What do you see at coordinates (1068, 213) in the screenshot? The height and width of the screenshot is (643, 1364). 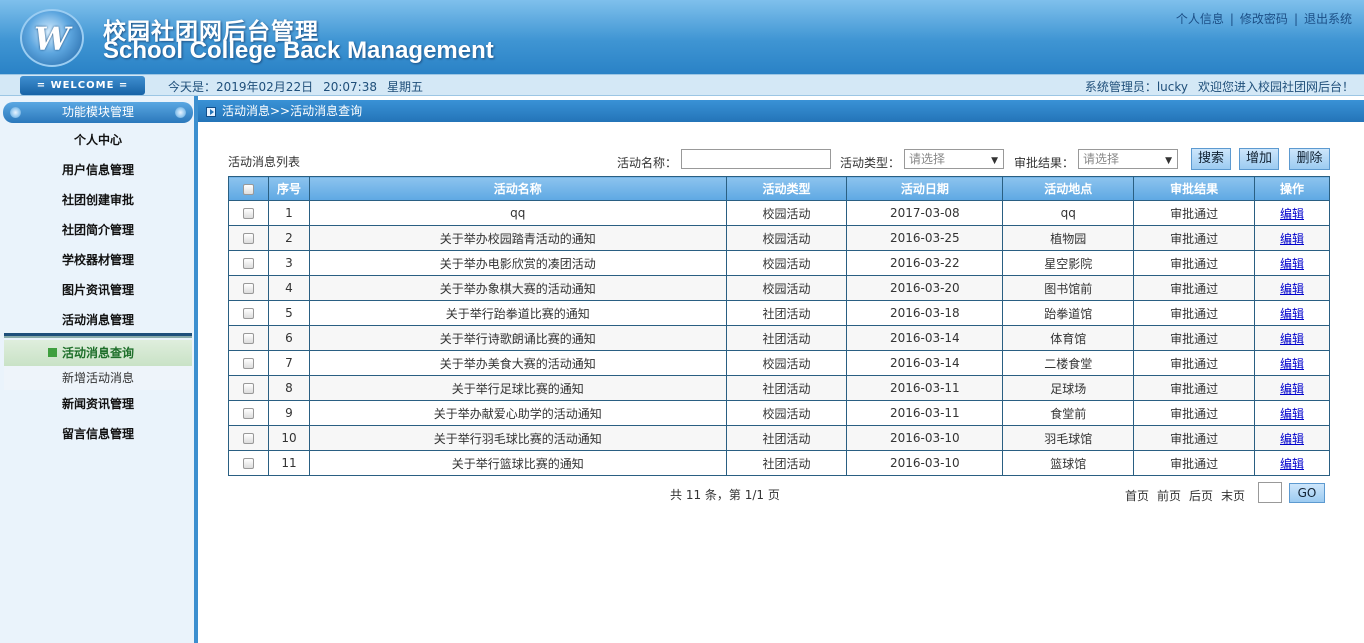 I see `activity-place: qq` at bounding box center [1068, 213].